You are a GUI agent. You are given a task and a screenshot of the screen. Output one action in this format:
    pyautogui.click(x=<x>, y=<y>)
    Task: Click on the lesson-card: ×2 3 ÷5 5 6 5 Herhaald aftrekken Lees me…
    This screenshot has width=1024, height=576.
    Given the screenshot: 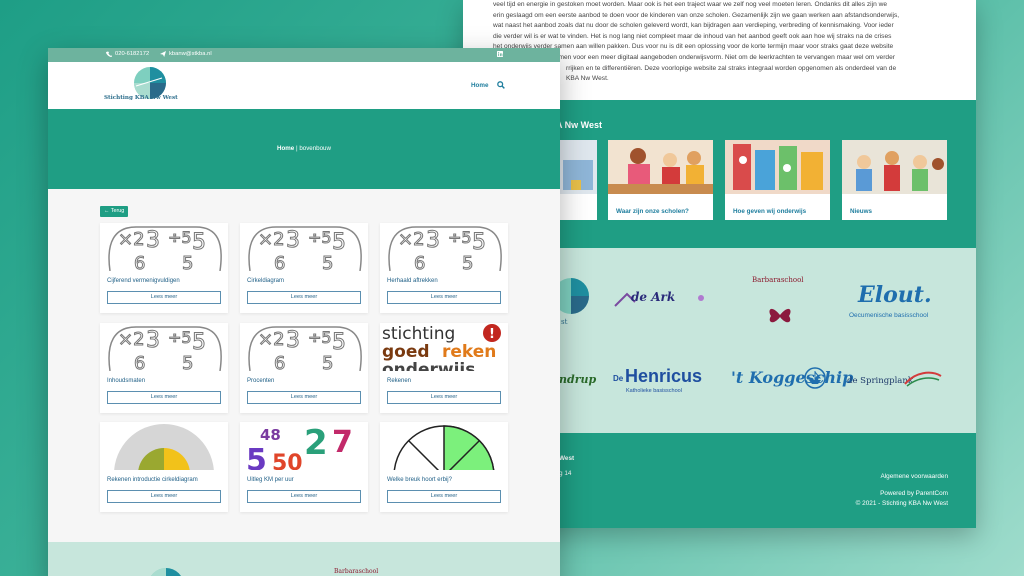 What is the action you would take?
    pyautogui.click(x=444, y=268)
    